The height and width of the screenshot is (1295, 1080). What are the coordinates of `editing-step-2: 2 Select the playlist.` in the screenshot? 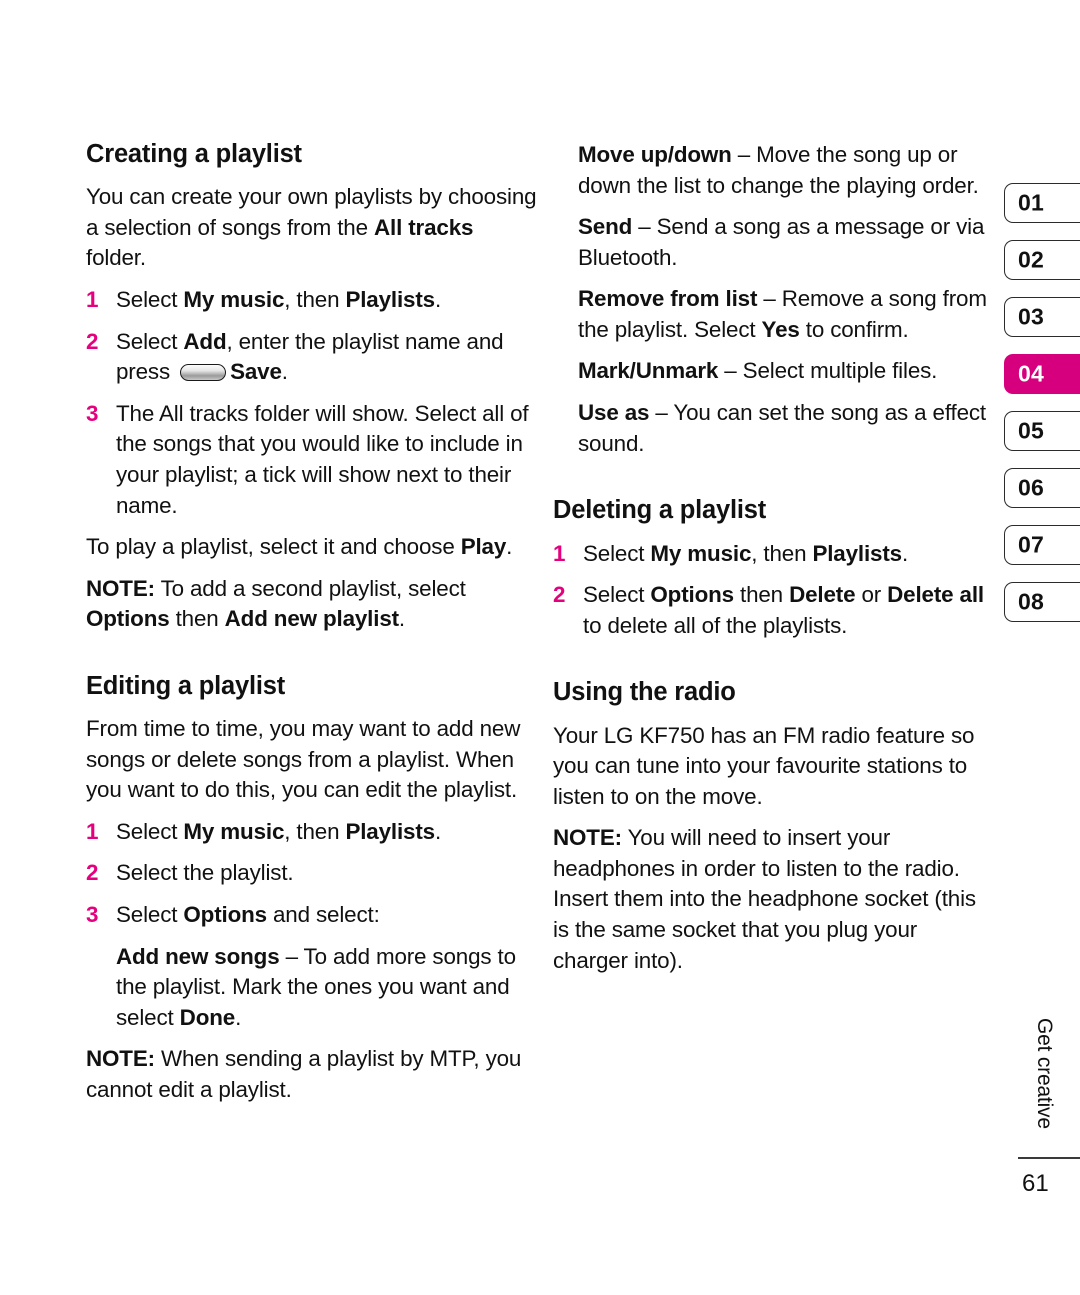 It's located at (312, 873).